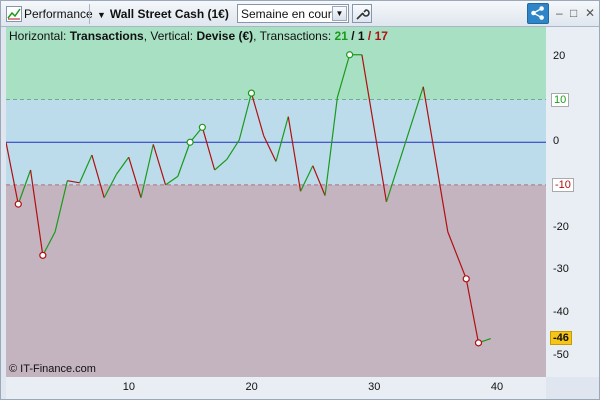  I want to click on x-tick-label: 30, so click(374, 387).